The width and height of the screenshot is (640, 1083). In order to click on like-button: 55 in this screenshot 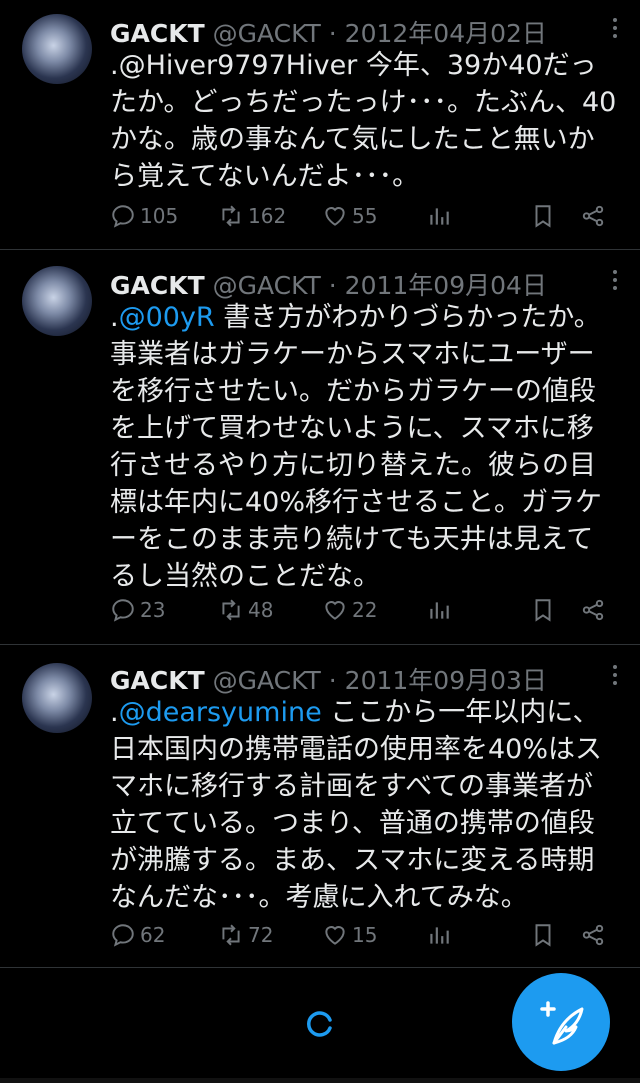, I will do `click(349, 216)`.